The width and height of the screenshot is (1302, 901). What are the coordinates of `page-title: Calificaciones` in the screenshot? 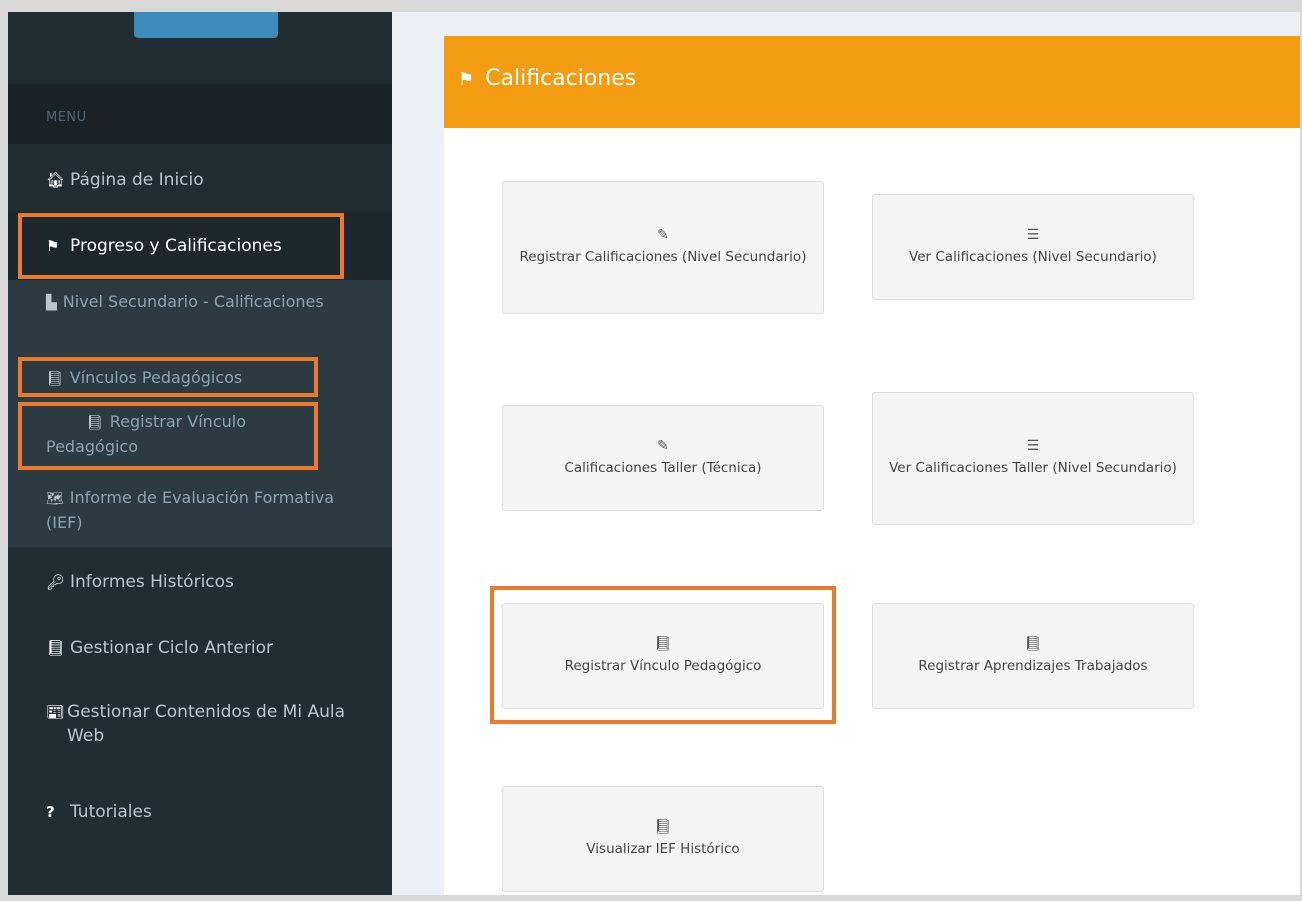 It's located at (561, 78).